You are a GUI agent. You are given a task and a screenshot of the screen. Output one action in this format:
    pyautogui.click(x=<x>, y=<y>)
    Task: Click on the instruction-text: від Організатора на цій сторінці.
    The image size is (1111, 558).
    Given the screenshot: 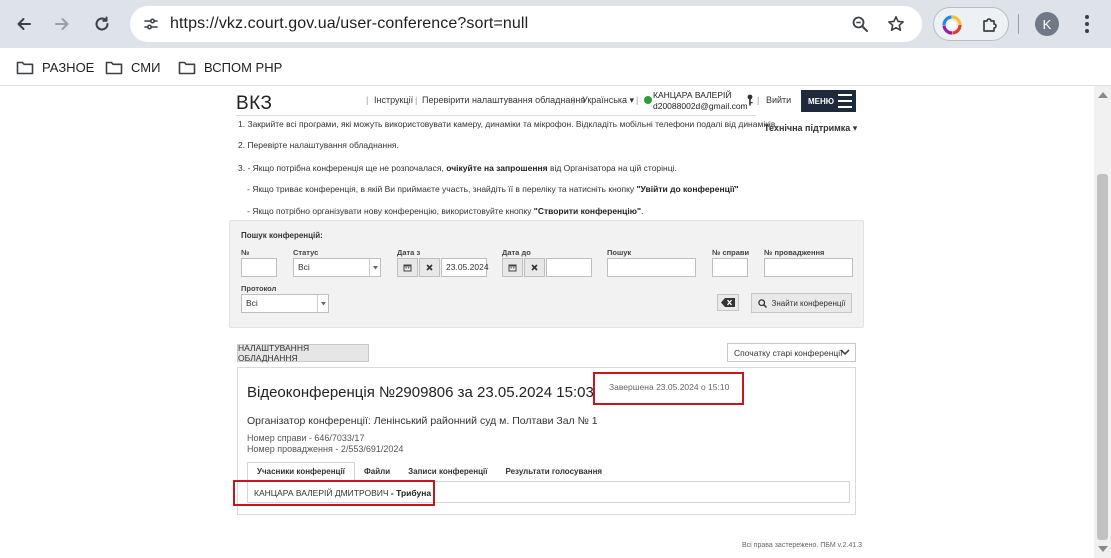 What is the action you would take?
    pyautogui.click(x=612, y=168)
    